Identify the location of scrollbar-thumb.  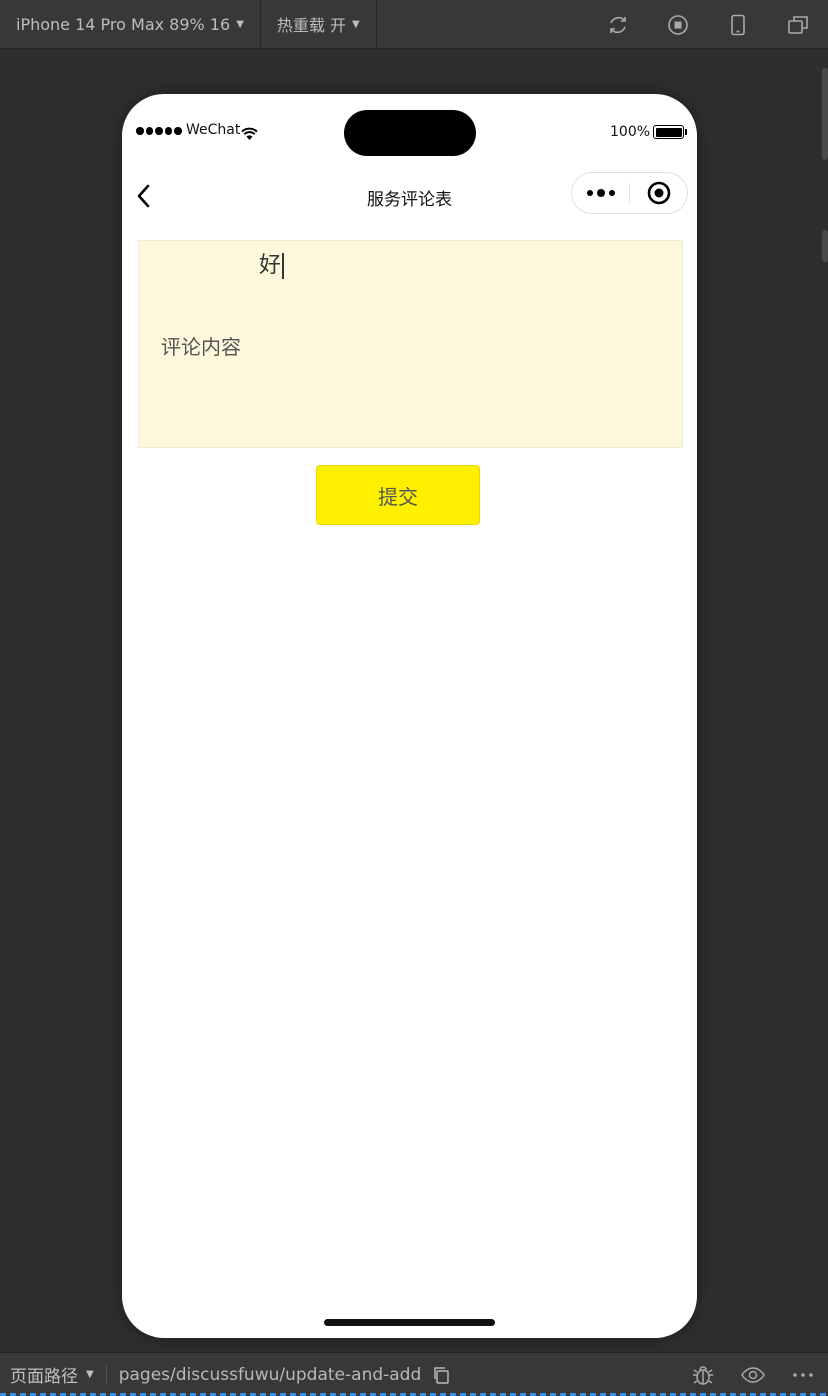
(825, 246).